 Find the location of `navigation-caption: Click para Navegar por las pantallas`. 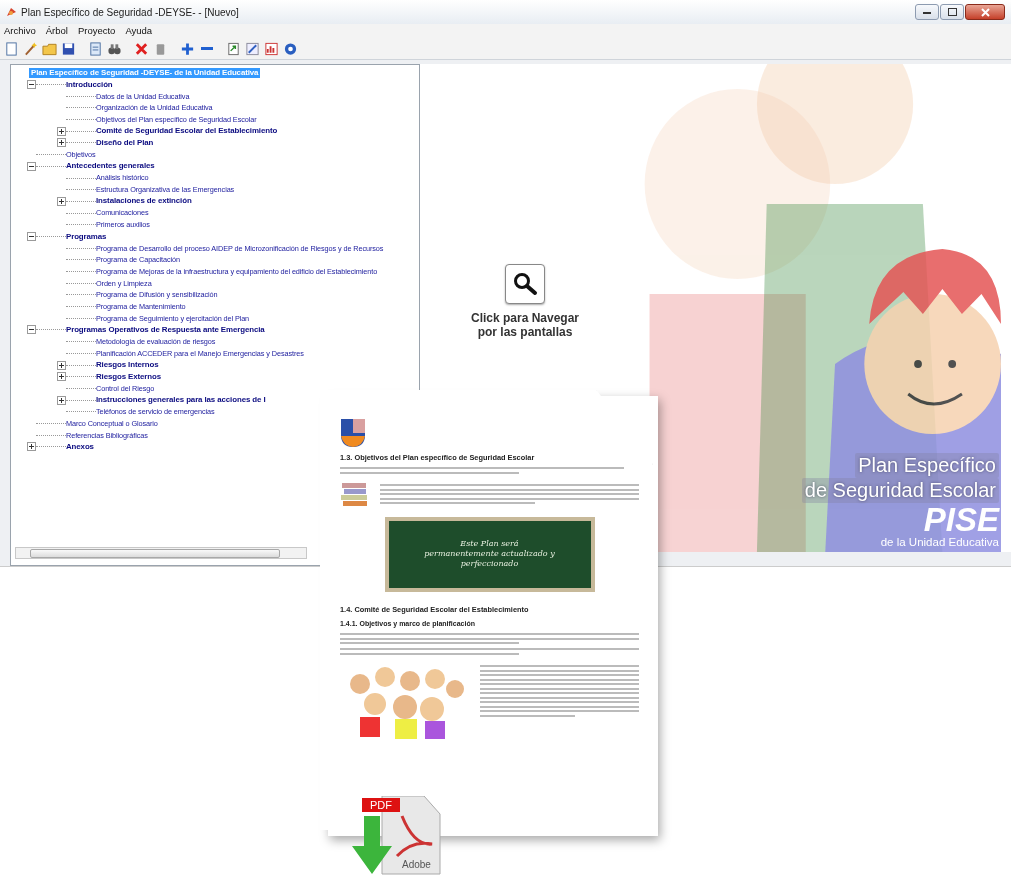

navigation-caption: Click para Navegar por las pantallas is located at coordinates (525, 326).